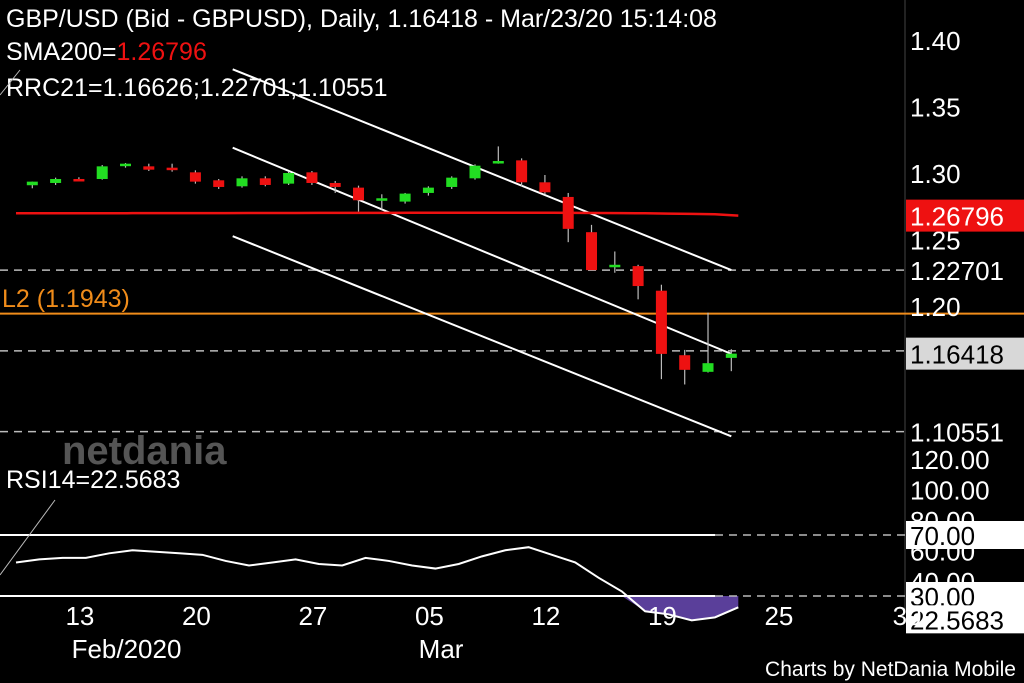 The image size is (1024, 683). What do you see at coordinates (61, 52) in the screenshot?
I see `sma-legend-label: SMA200=` at bounding box center [61, 52].